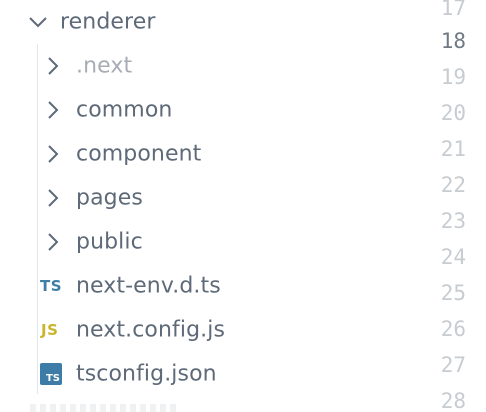 Image resolution: width=486 pixels, height=412 pixels. What do you see at coordinates (124, 110) in the screenshot?
I see `folder-label: common` at bounding box center [124, 110].